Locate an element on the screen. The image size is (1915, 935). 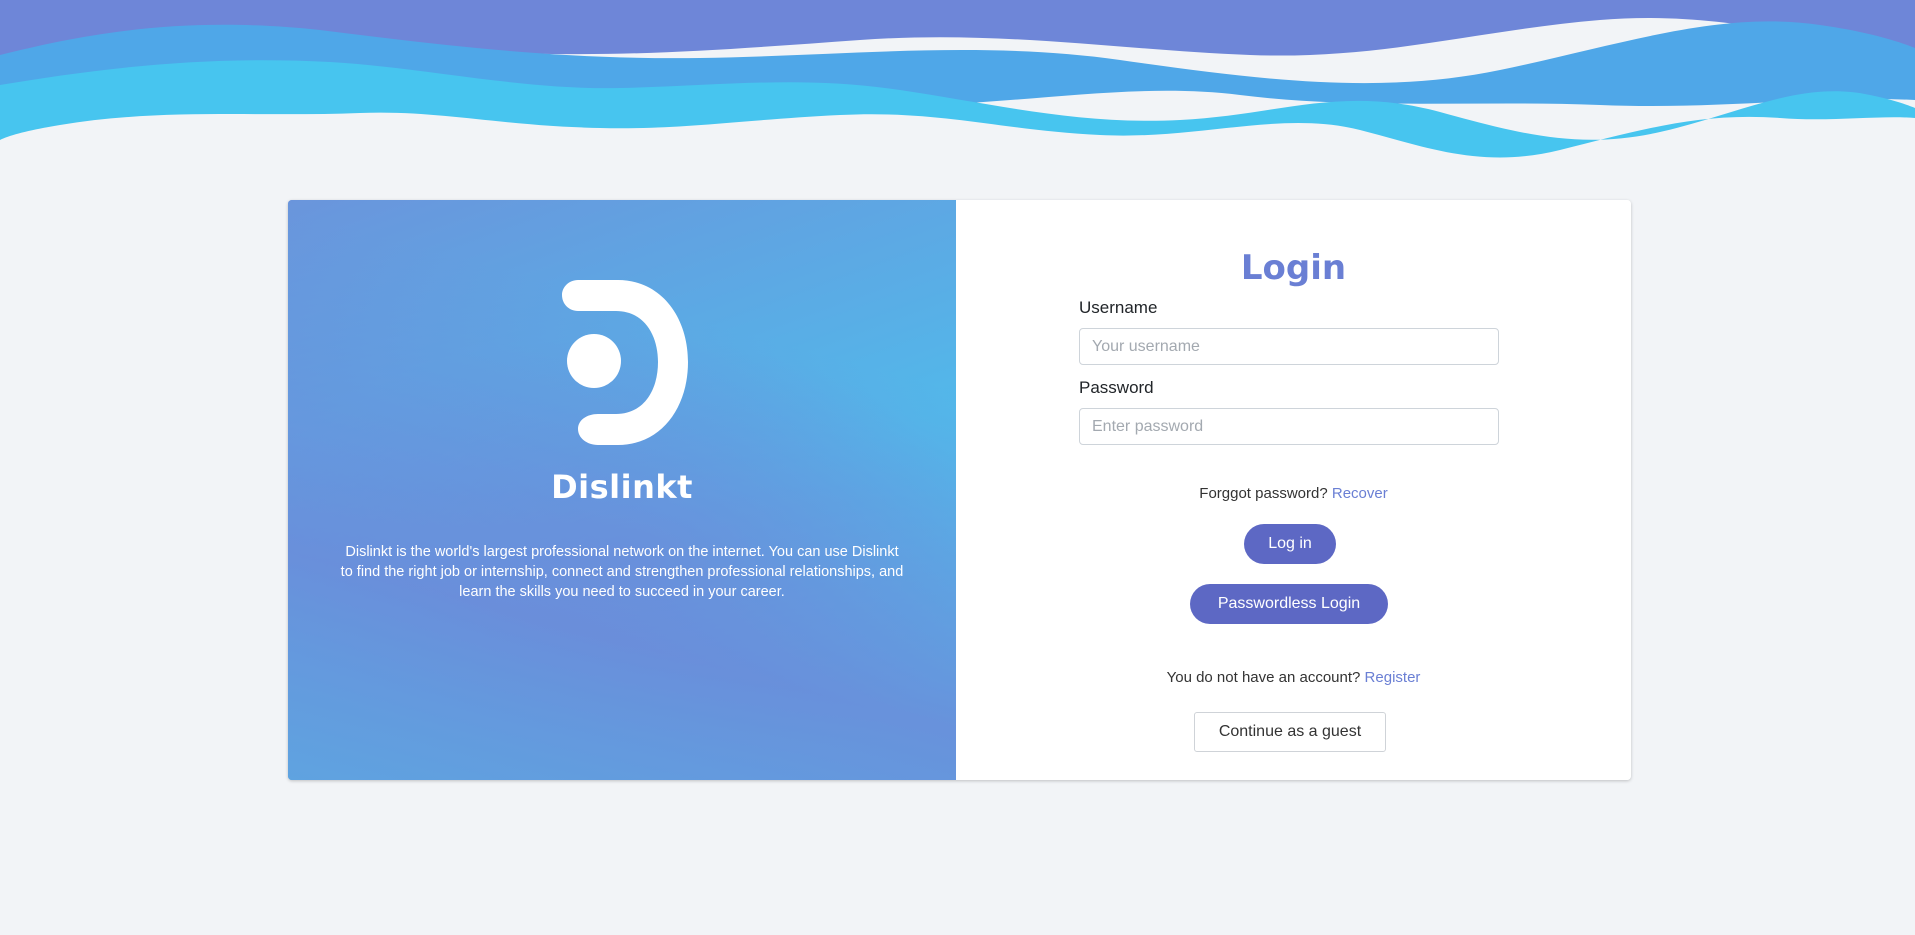
username-label: Username is located at coordinates (1118, 307).